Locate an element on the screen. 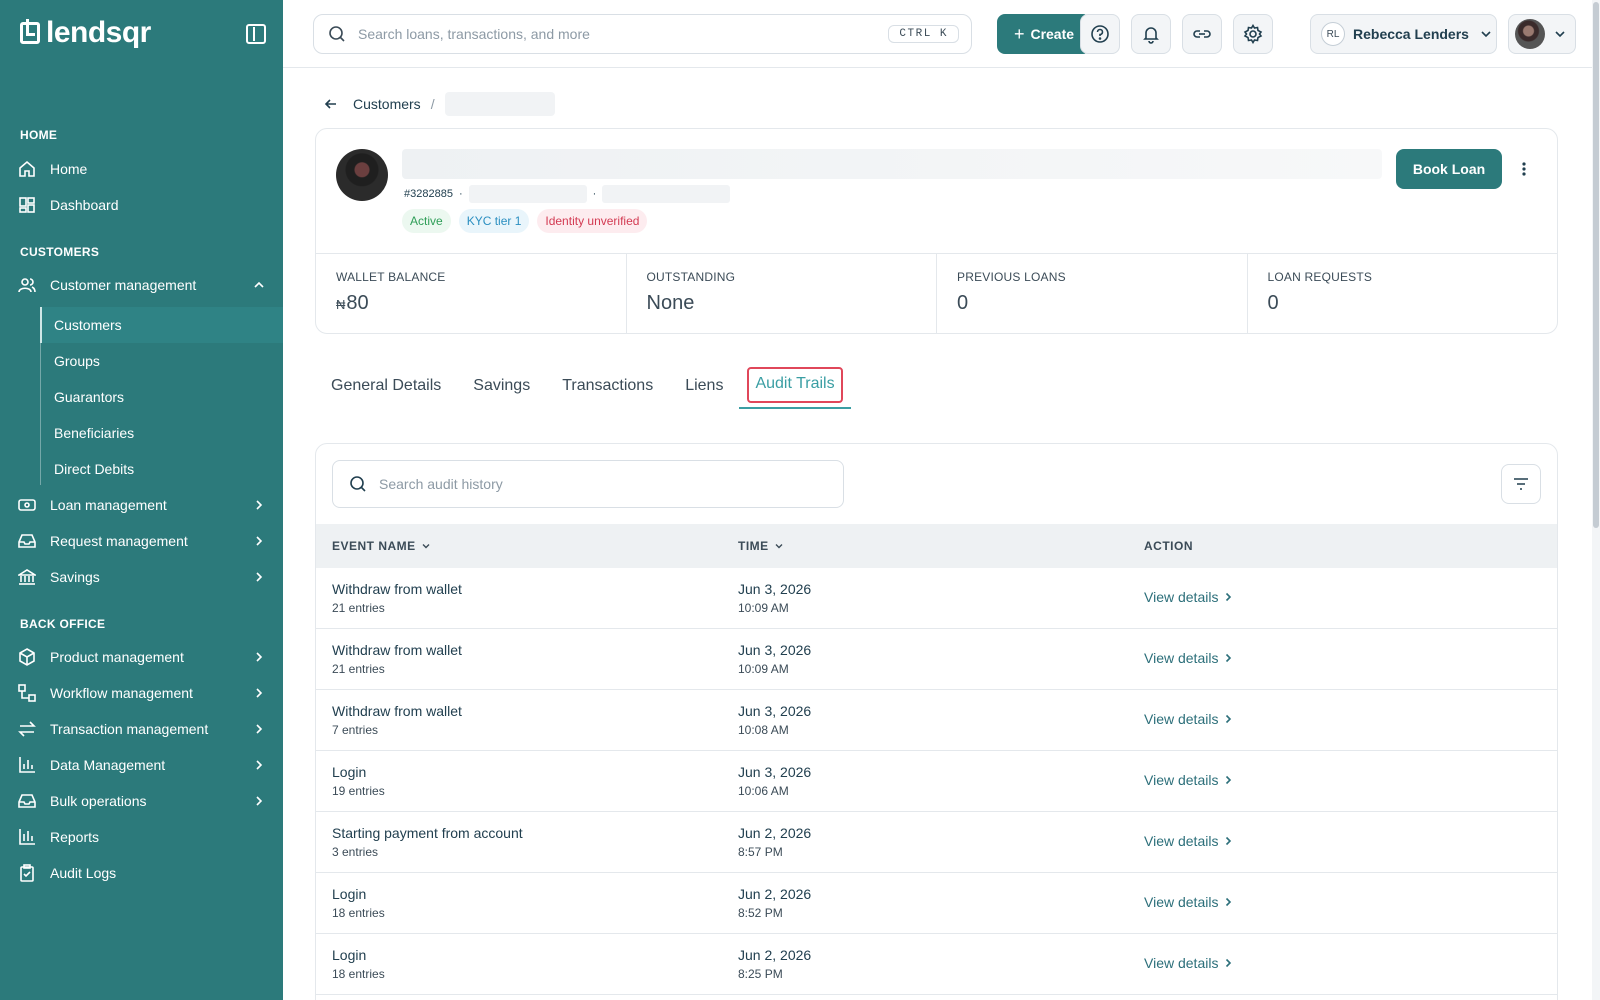 The image size is (1600, 1000). user-menu: RL Rebecca Lenders is located at coordinates (1403, 34).